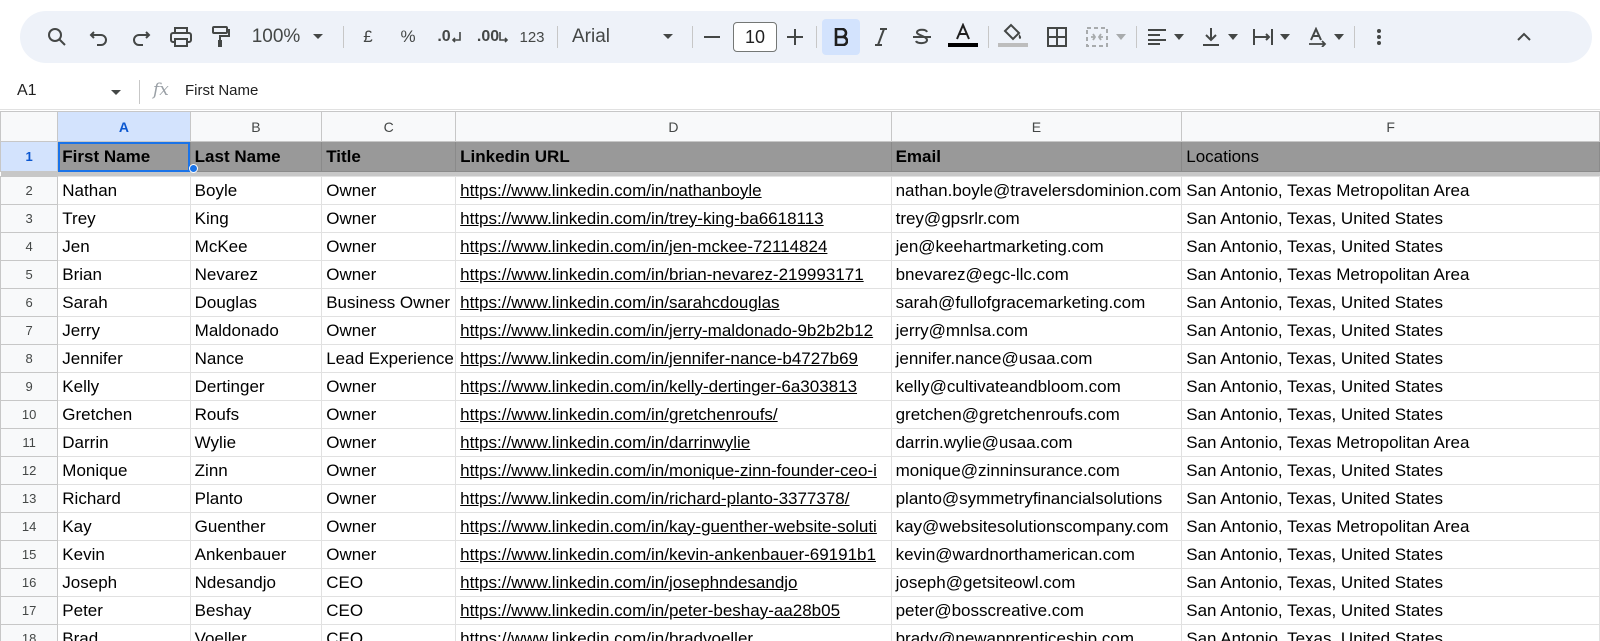 This screenshot has height=641, width=1600. I want to click on cell-first-name: Richard, so click(124, 498).